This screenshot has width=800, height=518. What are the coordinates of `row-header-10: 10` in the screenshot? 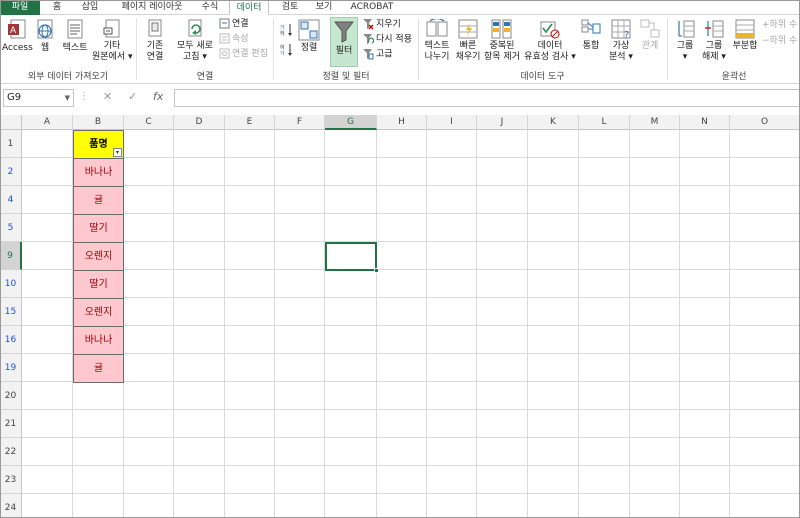 It's located at (11, 284).